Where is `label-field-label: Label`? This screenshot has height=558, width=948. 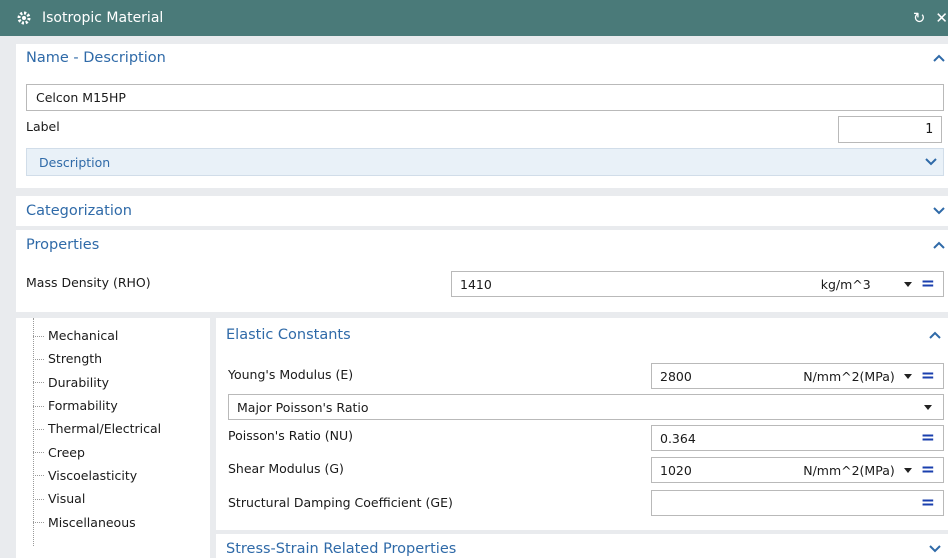
label-field-label: Label is located at coordinates (43, 126).